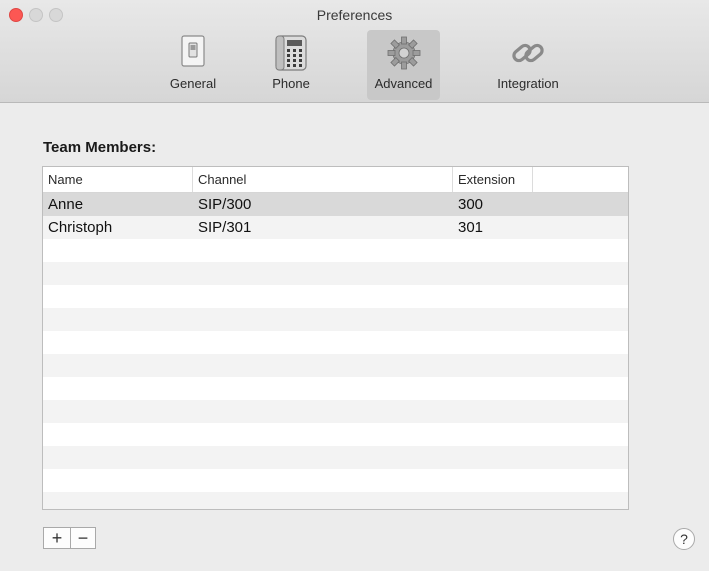  Describe the element at coordinates (57, 538) in the screenshot. I see `add-member-button: +` at that location.